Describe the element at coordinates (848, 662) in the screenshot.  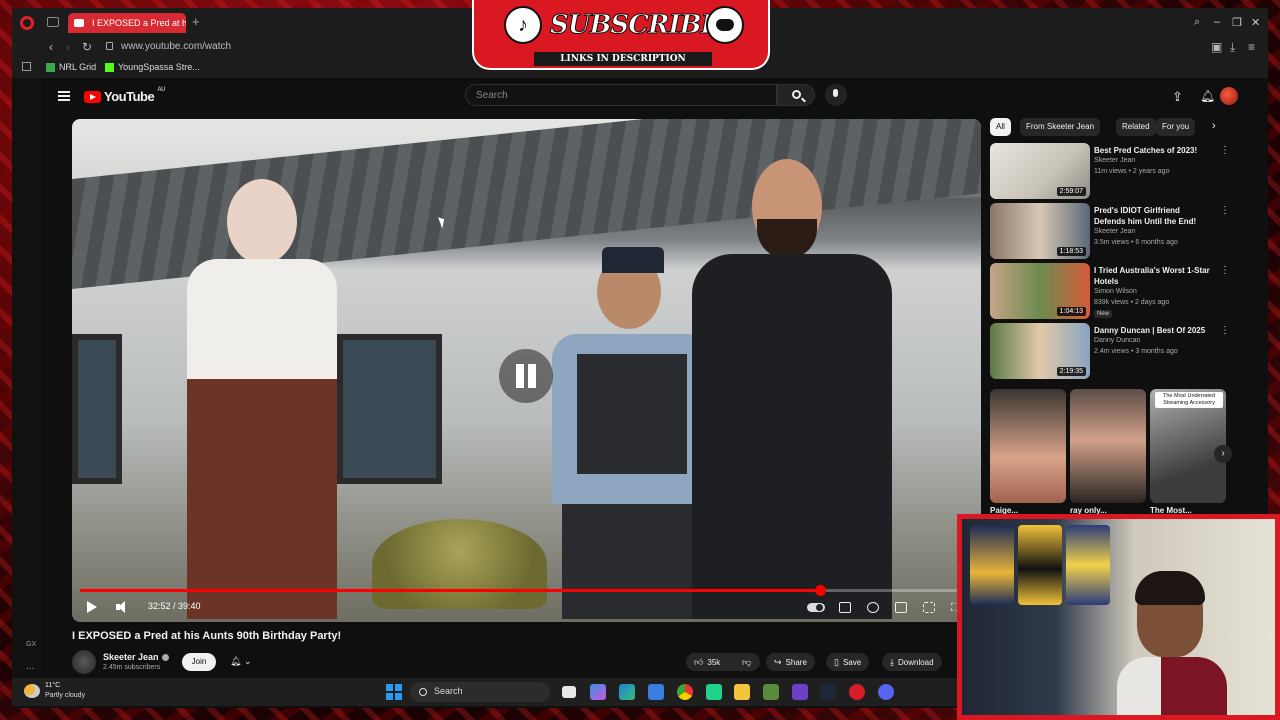
I see `save-button: ▯ Save` at that location.